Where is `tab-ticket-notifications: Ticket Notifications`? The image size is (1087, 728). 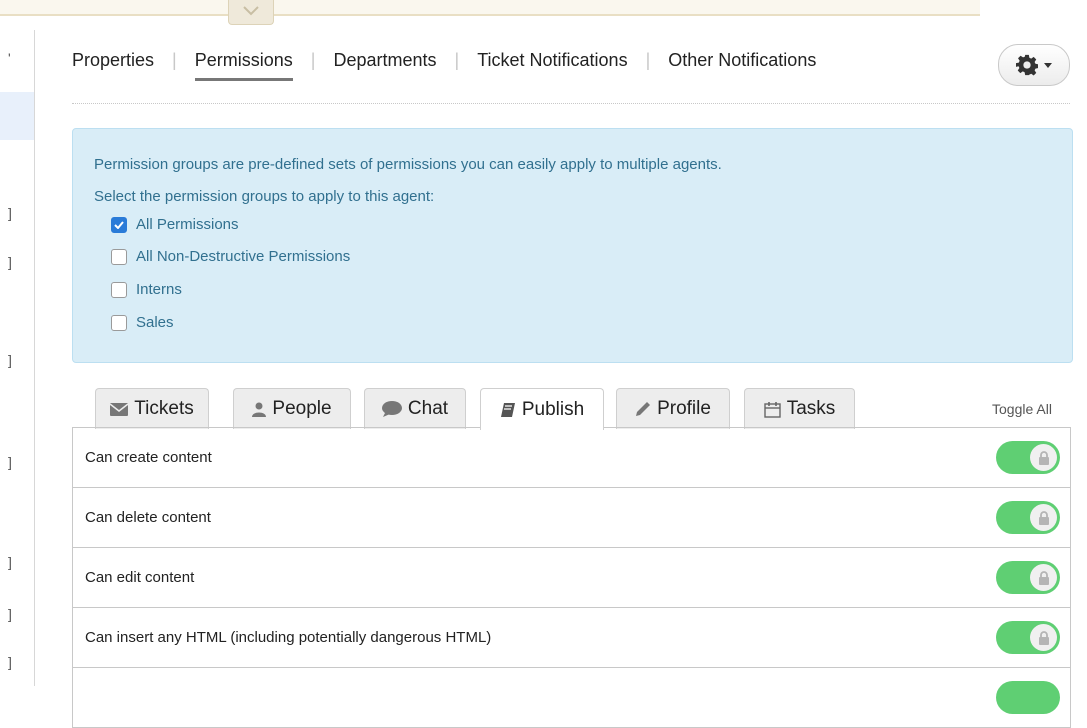
tab-ticket-notifications: Ticket Notifications is located at coordinates (552, 60).